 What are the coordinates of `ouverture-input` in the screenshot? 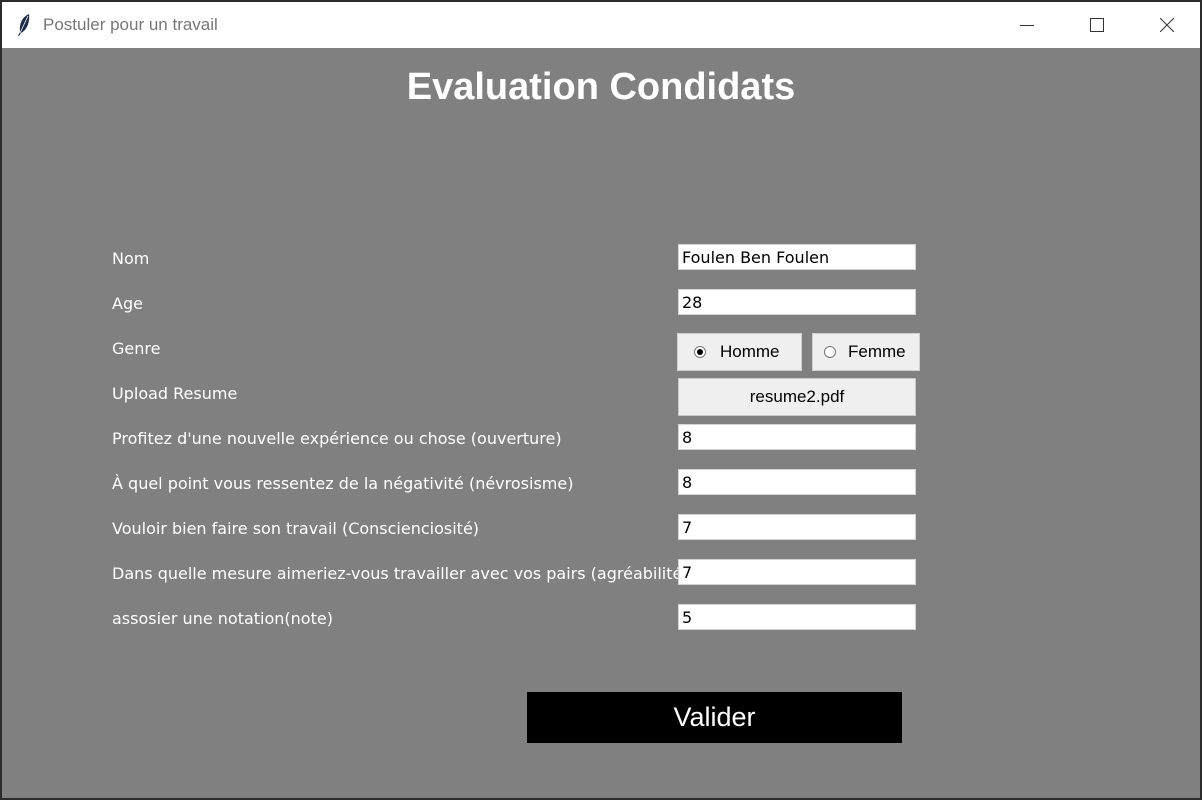 It's located at (797, 437).